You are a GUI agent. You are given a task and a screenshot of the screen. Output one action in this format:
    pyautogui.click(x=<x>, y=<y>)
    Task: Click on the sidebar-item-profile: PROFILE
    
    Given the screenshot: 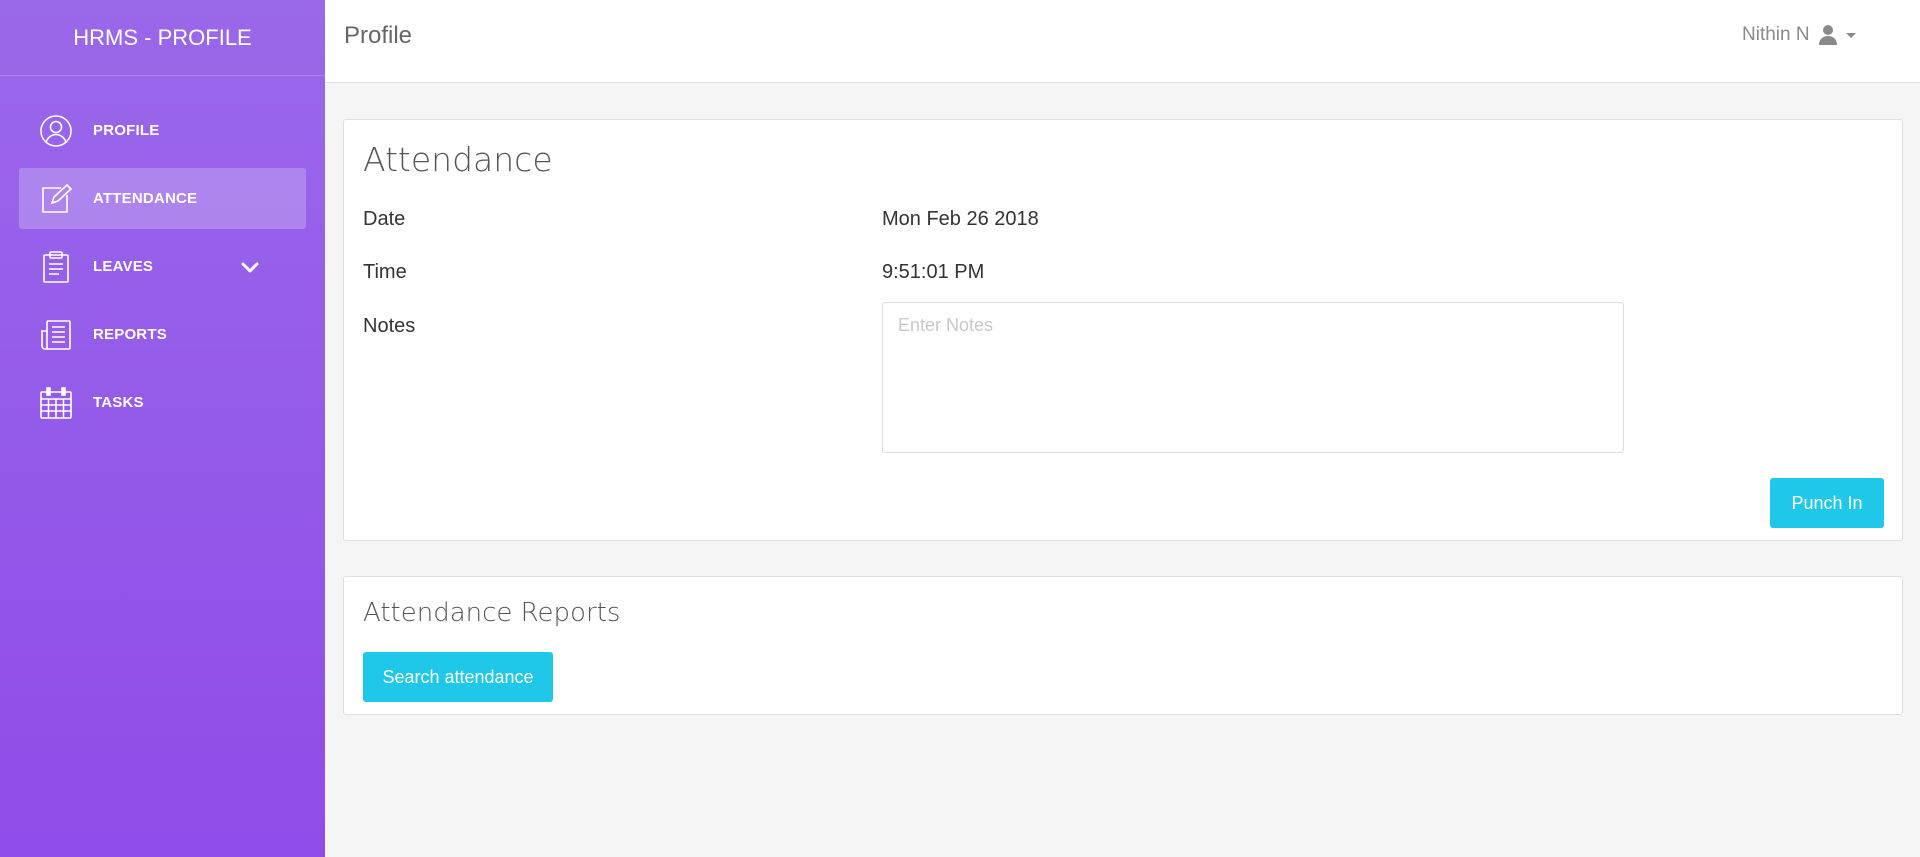 What is the action you would take?
    pyautogui.click(x=162, y=130)
    